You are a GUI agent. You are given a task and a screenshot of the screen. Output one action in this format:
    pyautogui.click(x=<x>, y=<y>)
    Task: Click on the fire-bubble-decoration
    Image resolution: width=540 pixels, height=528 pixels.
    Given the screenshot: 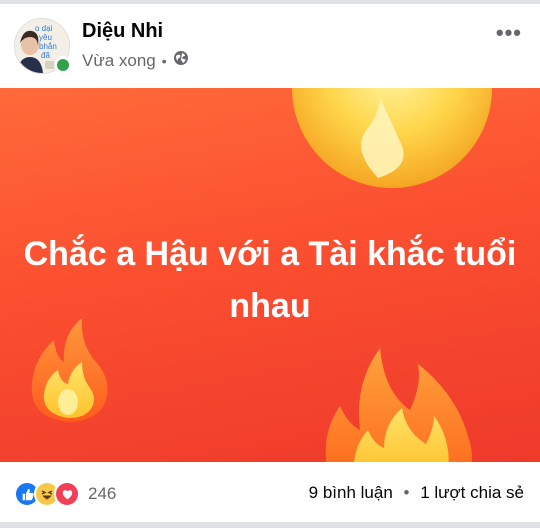 What is the action you would take?
    pyautogui.click(x=392, y=138)
    